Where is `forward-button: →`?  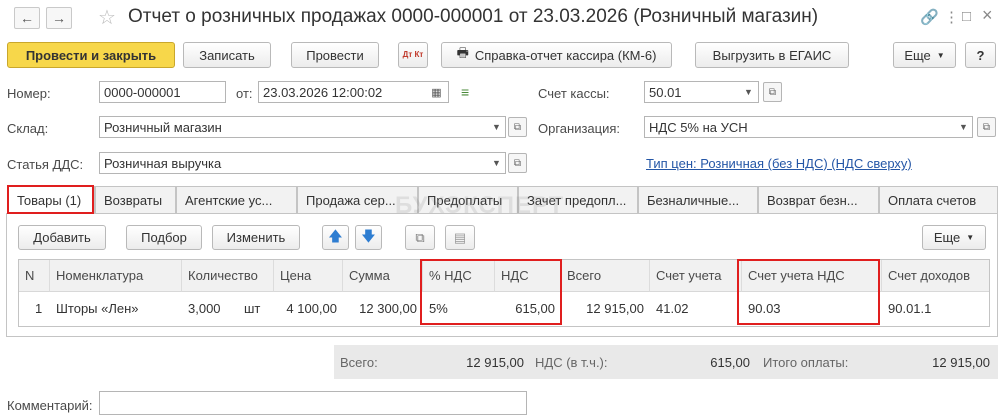
forward-button: → is located at coordinates (59, 18).